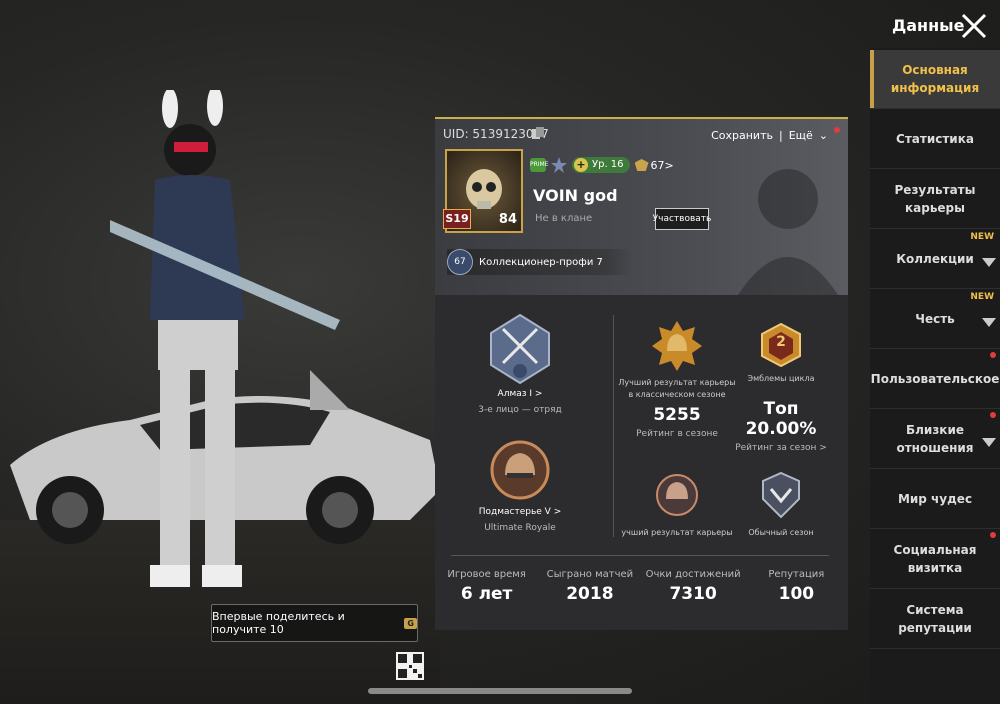  What do you see at coordinates (781, 448) in the screenshot?
I see `top-percent-label: Рейтинг за сезон >` at bounding box center [781, 448].